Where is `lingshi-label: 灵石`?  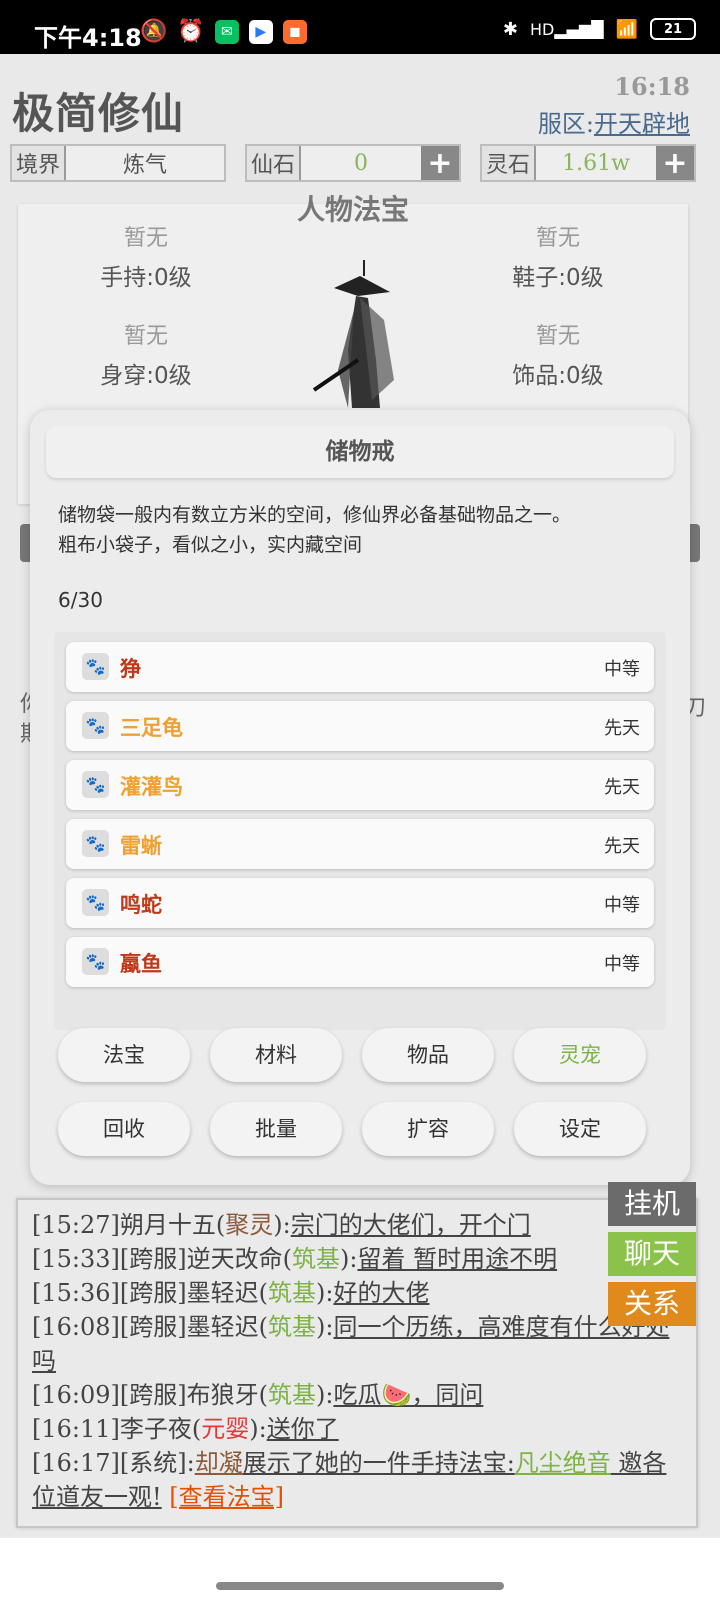
lingshi-label: 灵石 is located at coordinates (509, 163).